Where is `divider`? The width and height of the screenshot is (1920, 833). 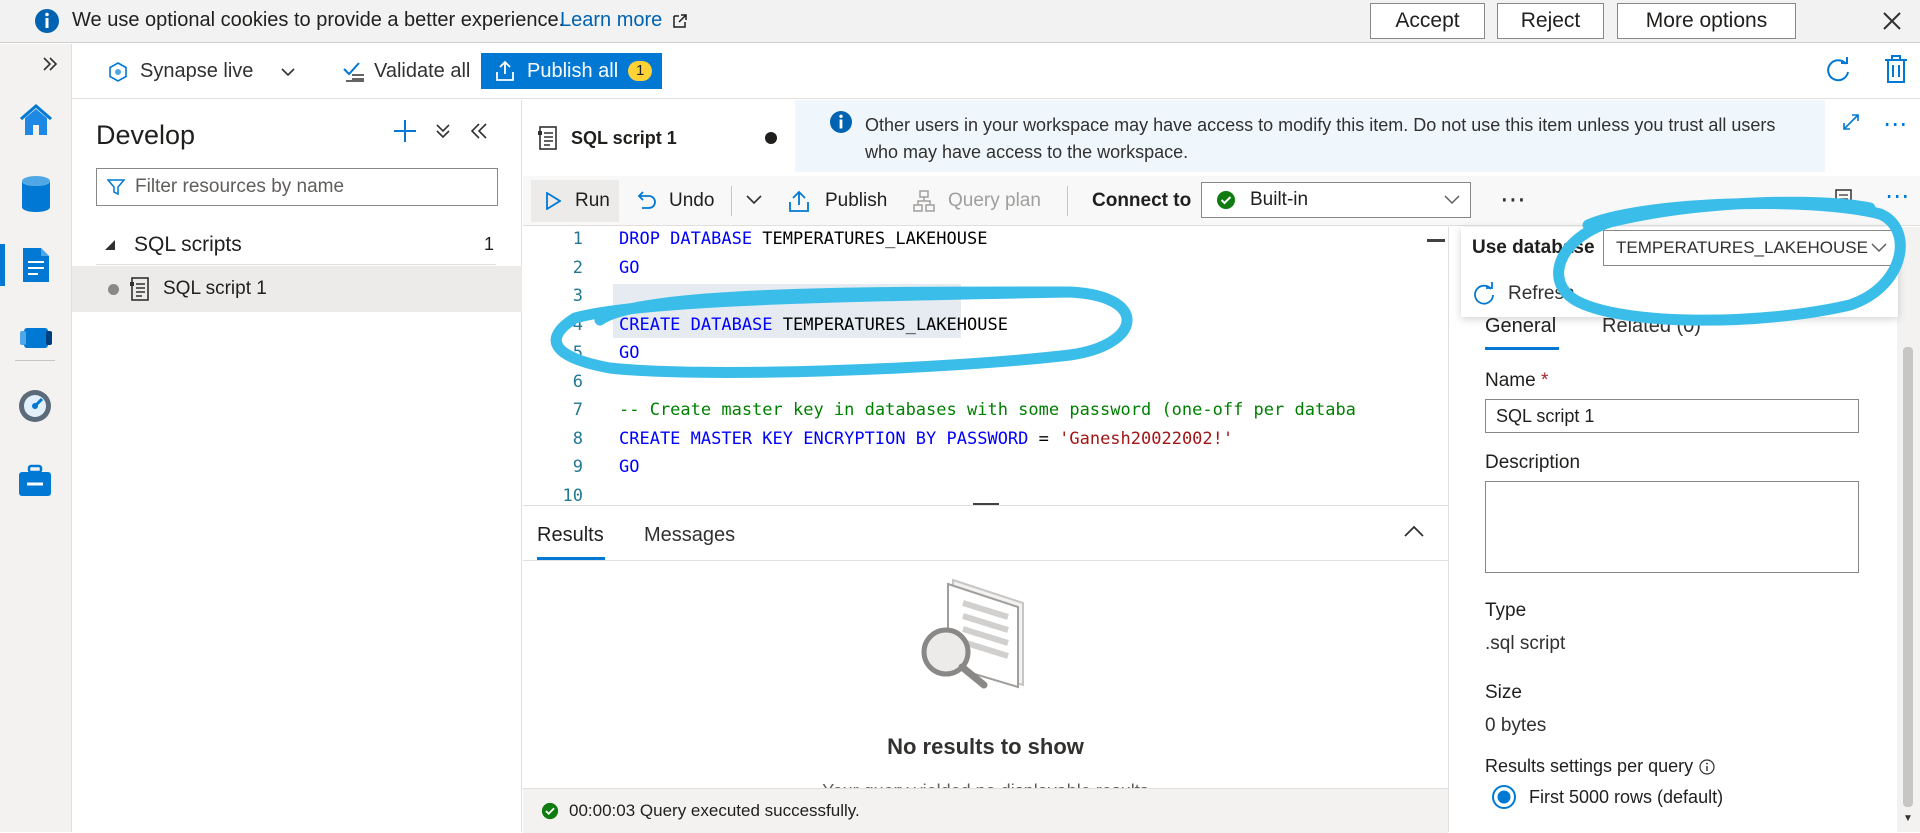
divider is located at coordinates (1067, 201).